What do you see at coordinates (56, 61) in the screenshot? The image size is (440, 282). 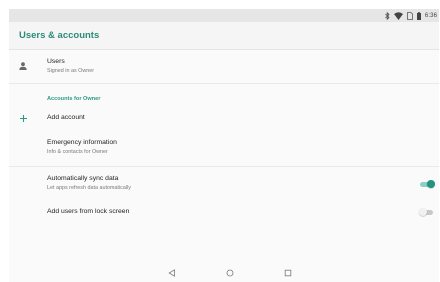 I see `users-title: Users` at bounding box center [56, 61].